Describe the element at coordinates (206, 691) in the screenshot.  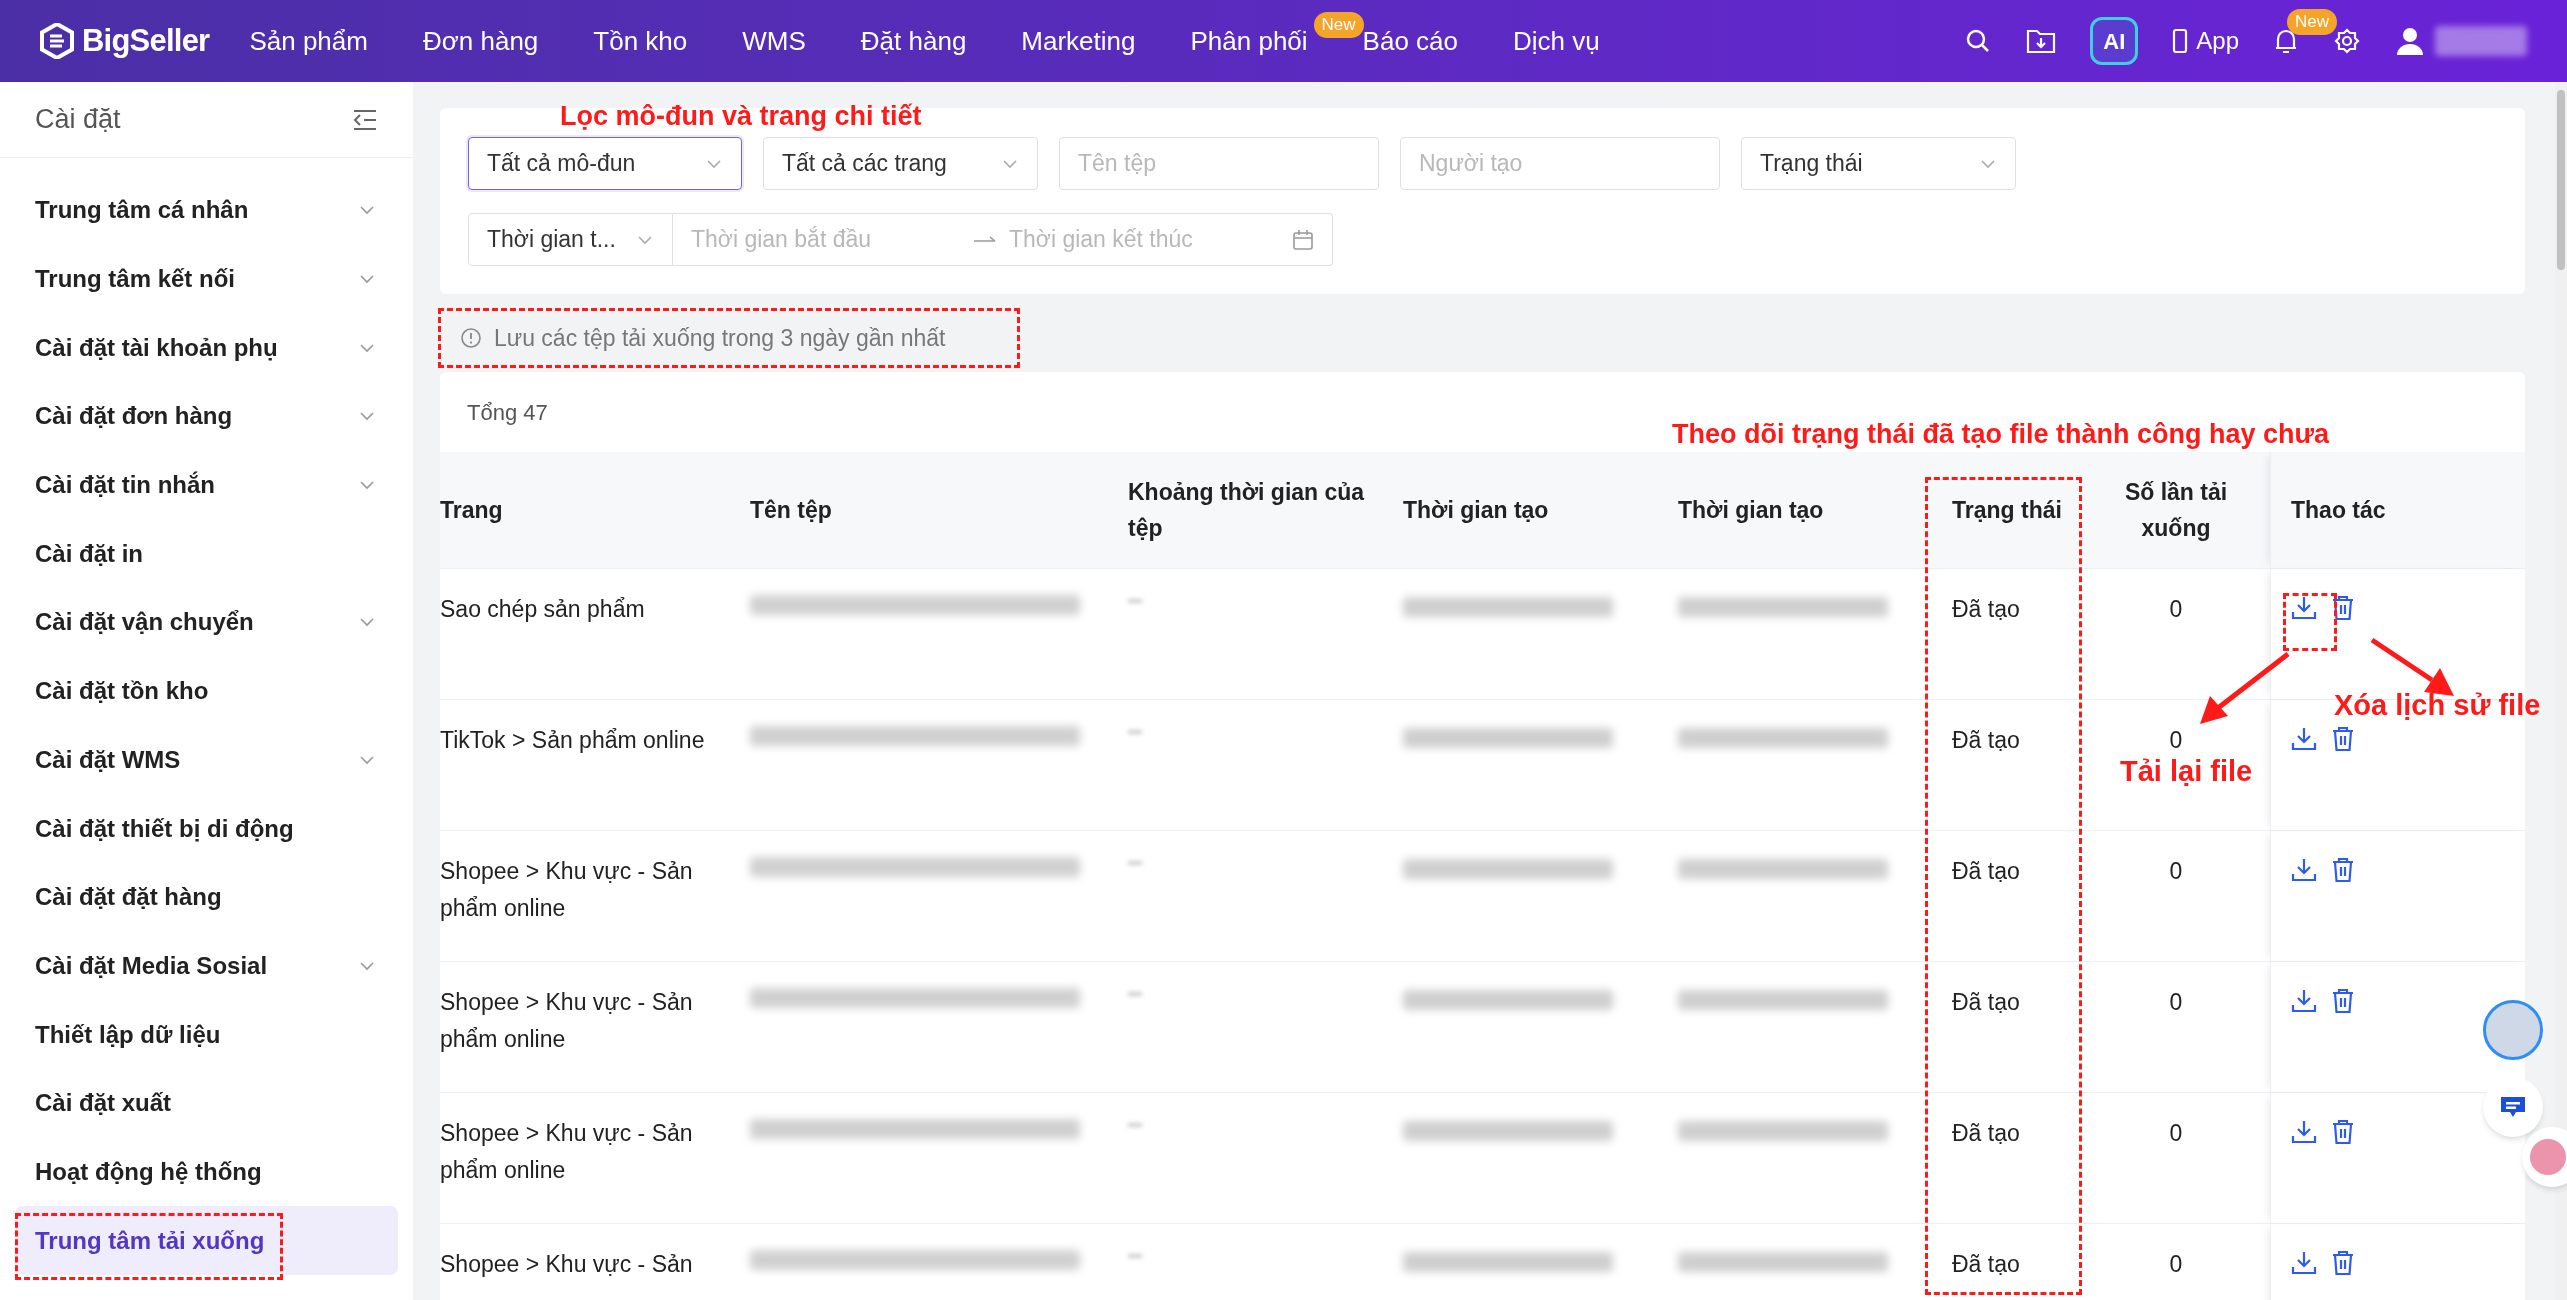
I see `sidebar-item: Cài đặt tồn kho` at that location.